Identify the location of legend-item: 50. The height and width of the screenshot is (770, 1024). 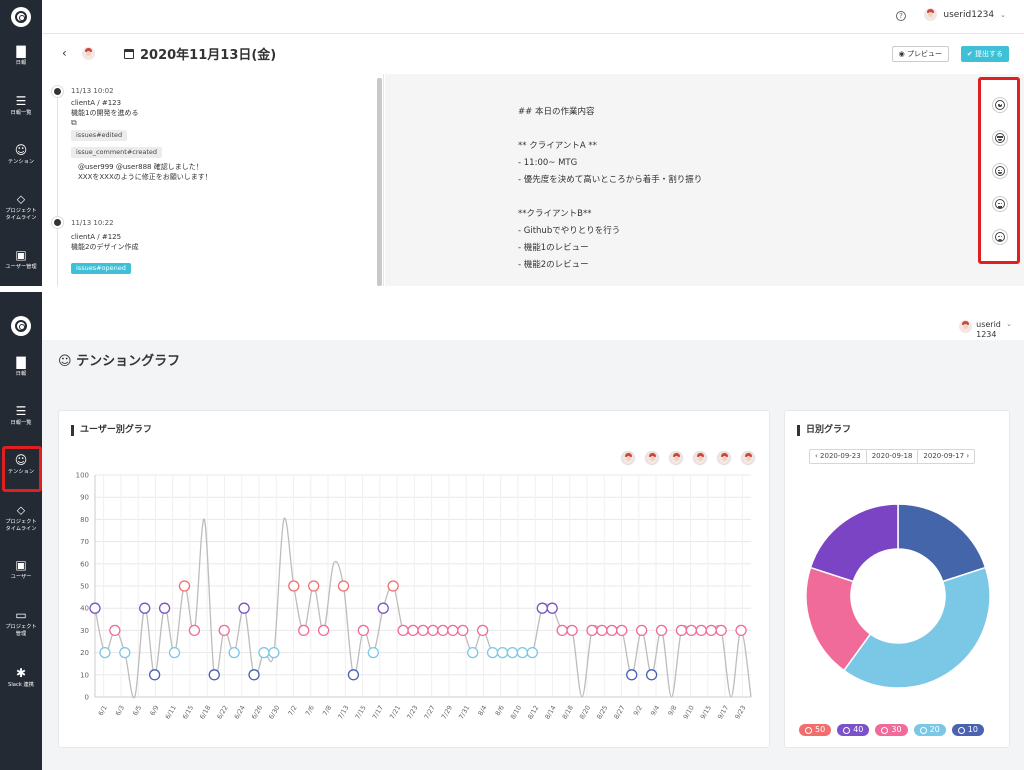
(815, 730).